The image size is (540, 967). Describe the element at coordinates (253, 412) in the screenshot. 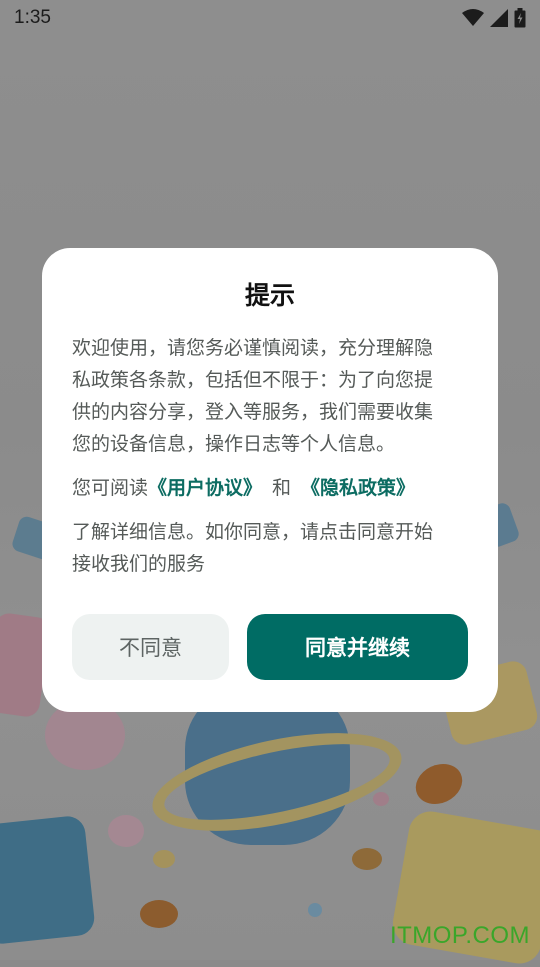

I see `text-line: 供的内容分享，登入等服务，我们需要收集` at that location.